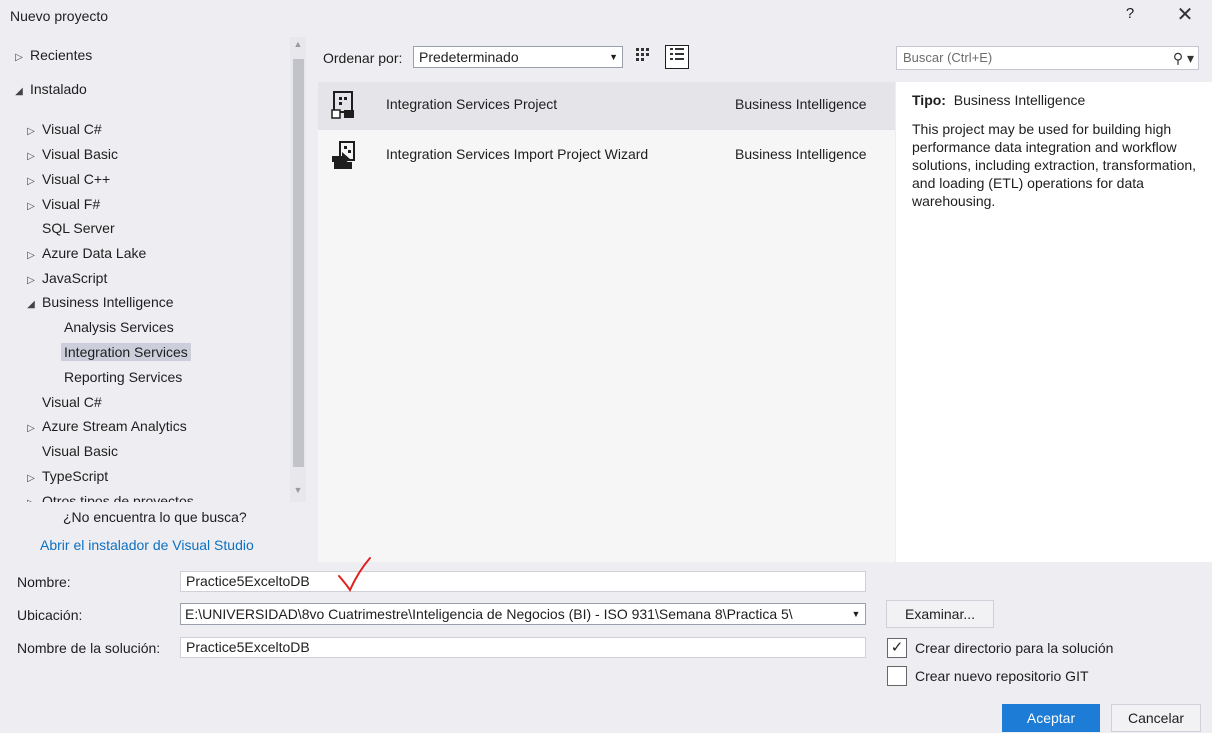  I want to click on sort-select: Predeterminado ▼, so click(518, 57).